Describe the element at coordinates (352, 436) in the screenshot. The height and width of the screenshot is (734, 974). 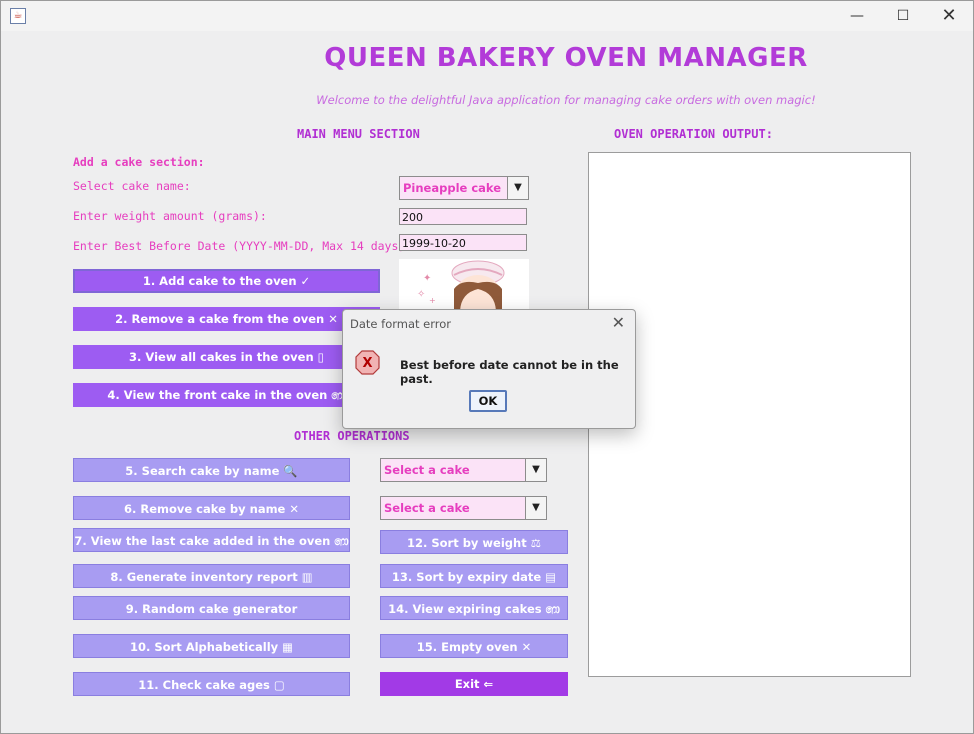
I see `other-operations-title: OTHER OPERATIONS` at that location.